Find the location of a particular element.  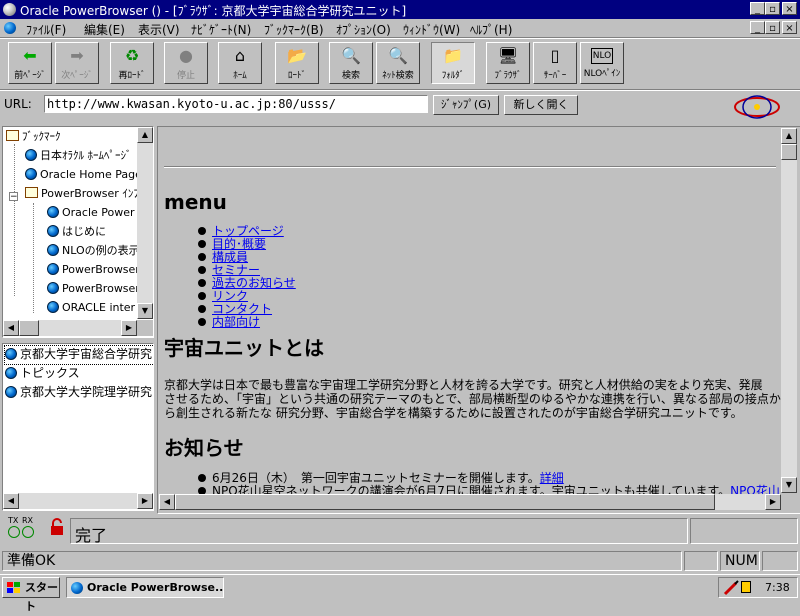

url-label: URL: is located at coordinates (18, 104).